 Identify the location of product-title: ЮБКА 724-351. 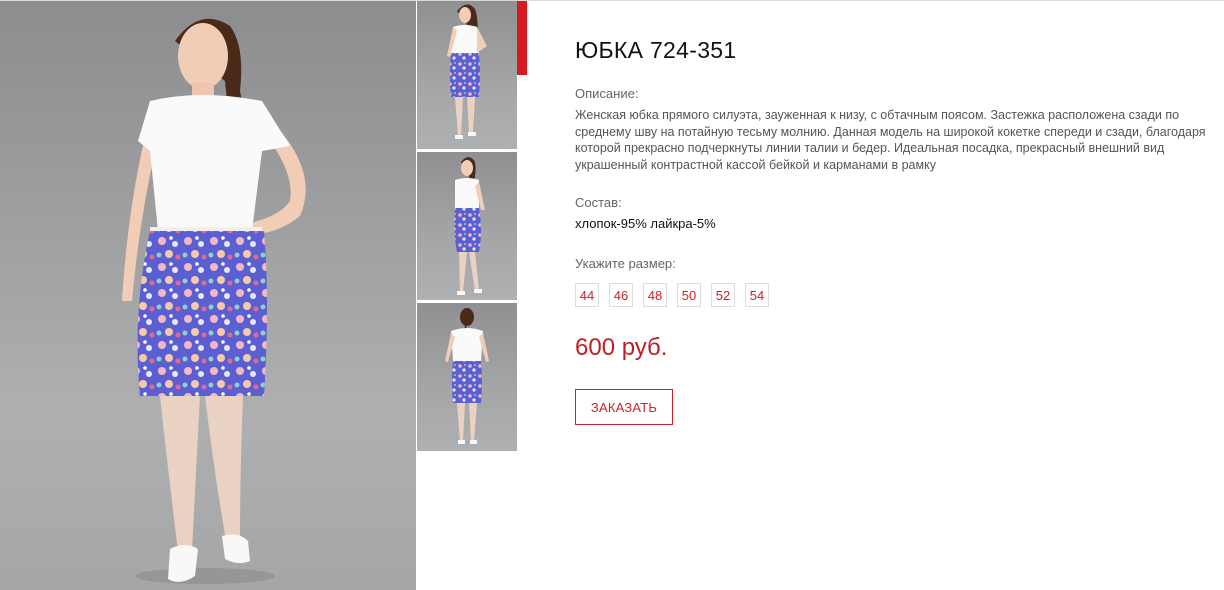
(656, 50).